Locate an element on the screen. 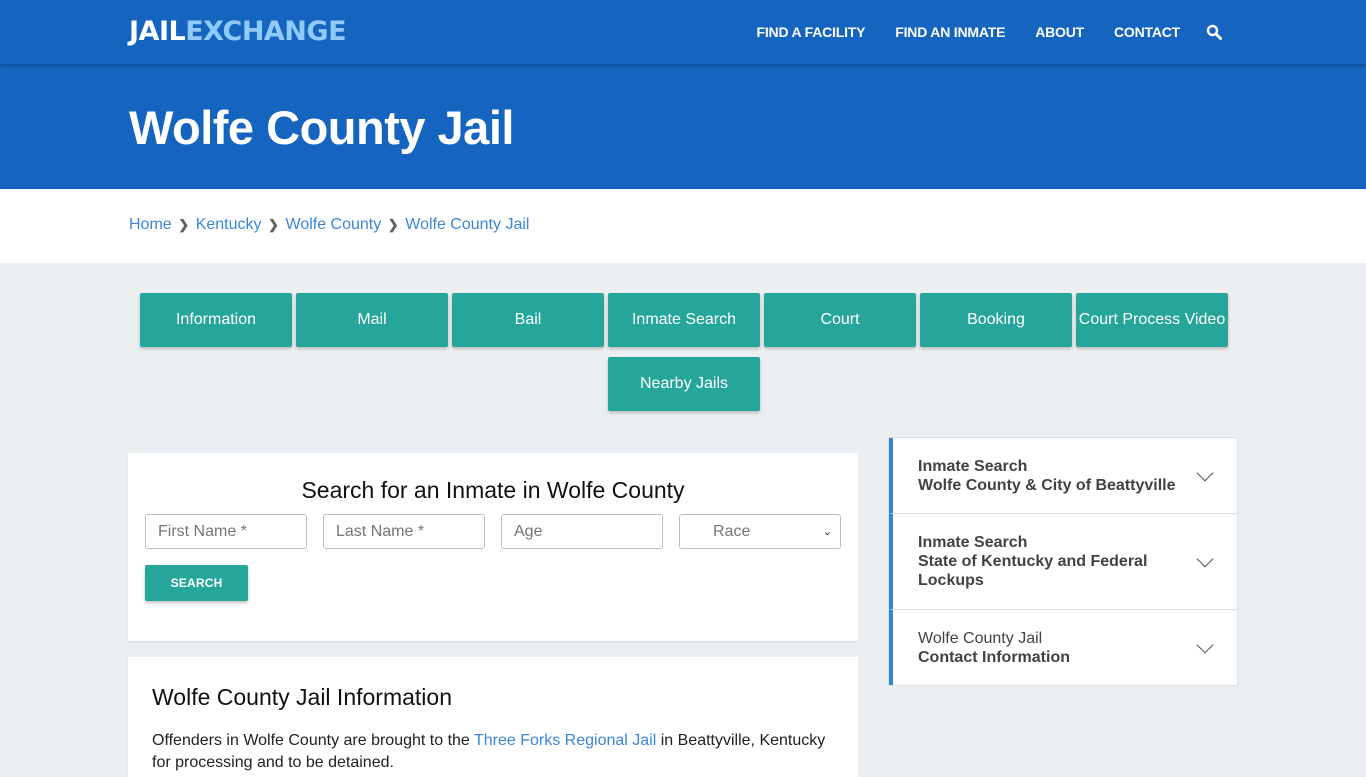  accordion-contact-information: Wolfe County Jail Contact Information is located at coordinates (1063, 647).